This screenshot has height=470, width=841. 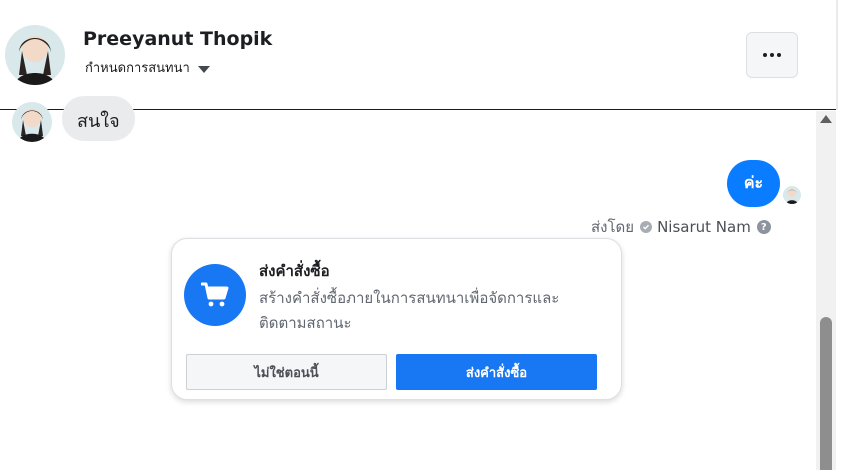 I want to click on sender-avatar, so click(x=32, y=122).